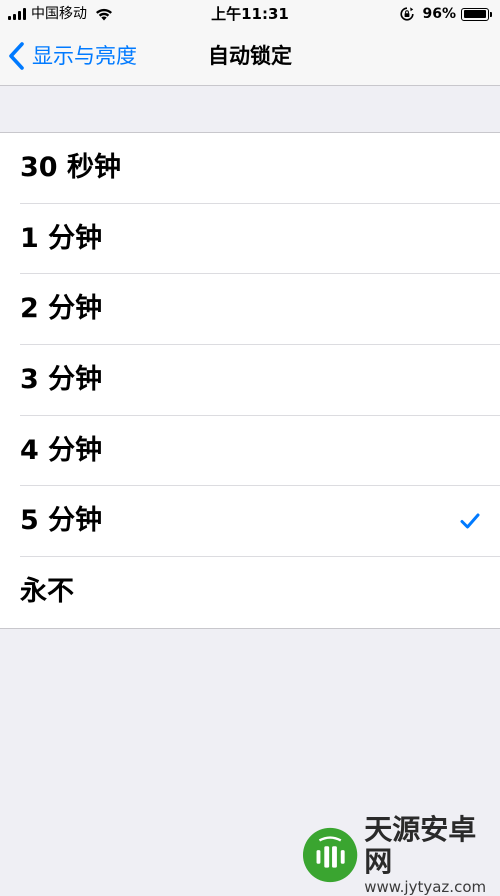 The image size is (500, 896). What do you see at coordinates (250, 168) in the screenshot?
I see `option-30-seconds: 30 秒钟` at bounding box center [250, 168].